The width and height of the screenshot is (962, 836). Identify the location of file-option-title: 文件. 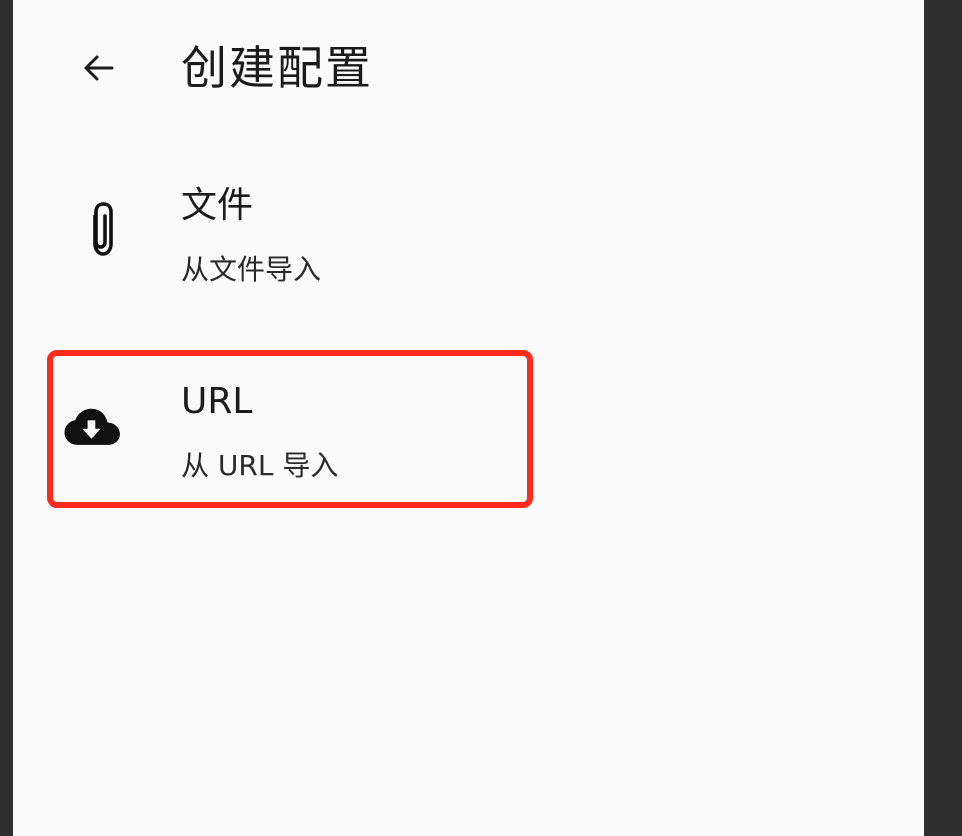
(217, 205).